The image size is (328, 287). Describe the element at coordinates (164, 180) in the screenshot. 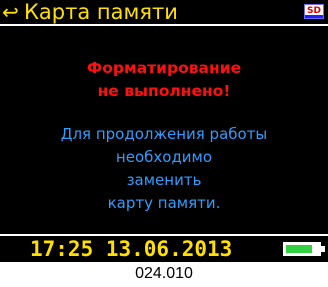

I see `info-text-line-3: заменить` at that location.